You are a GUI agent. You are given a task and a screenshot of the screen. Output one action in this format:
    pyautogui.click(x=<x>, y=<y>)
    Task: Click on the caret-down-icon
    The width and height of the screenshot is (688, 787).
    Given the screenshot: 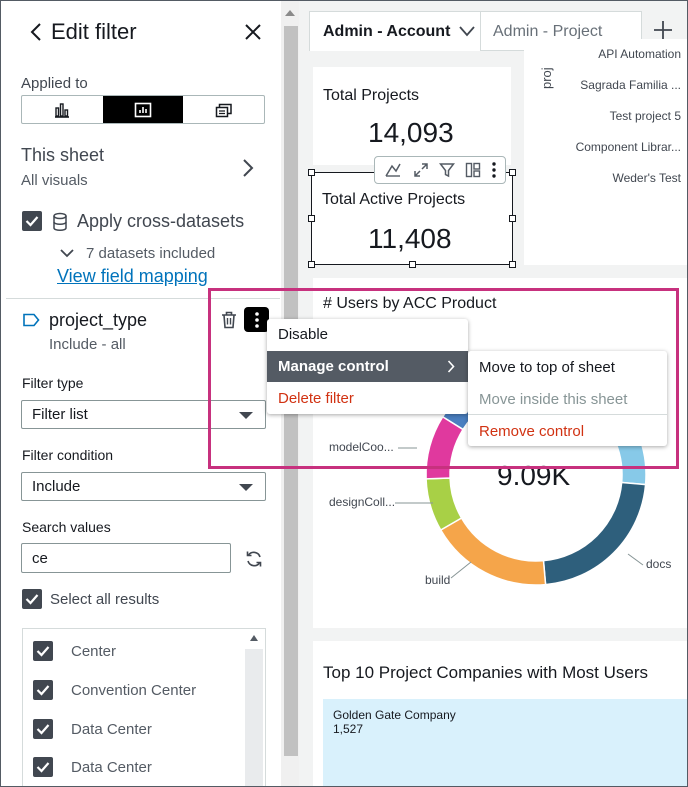 What is the action you would take?
    pyautogui.click(x=246, y=487)
    